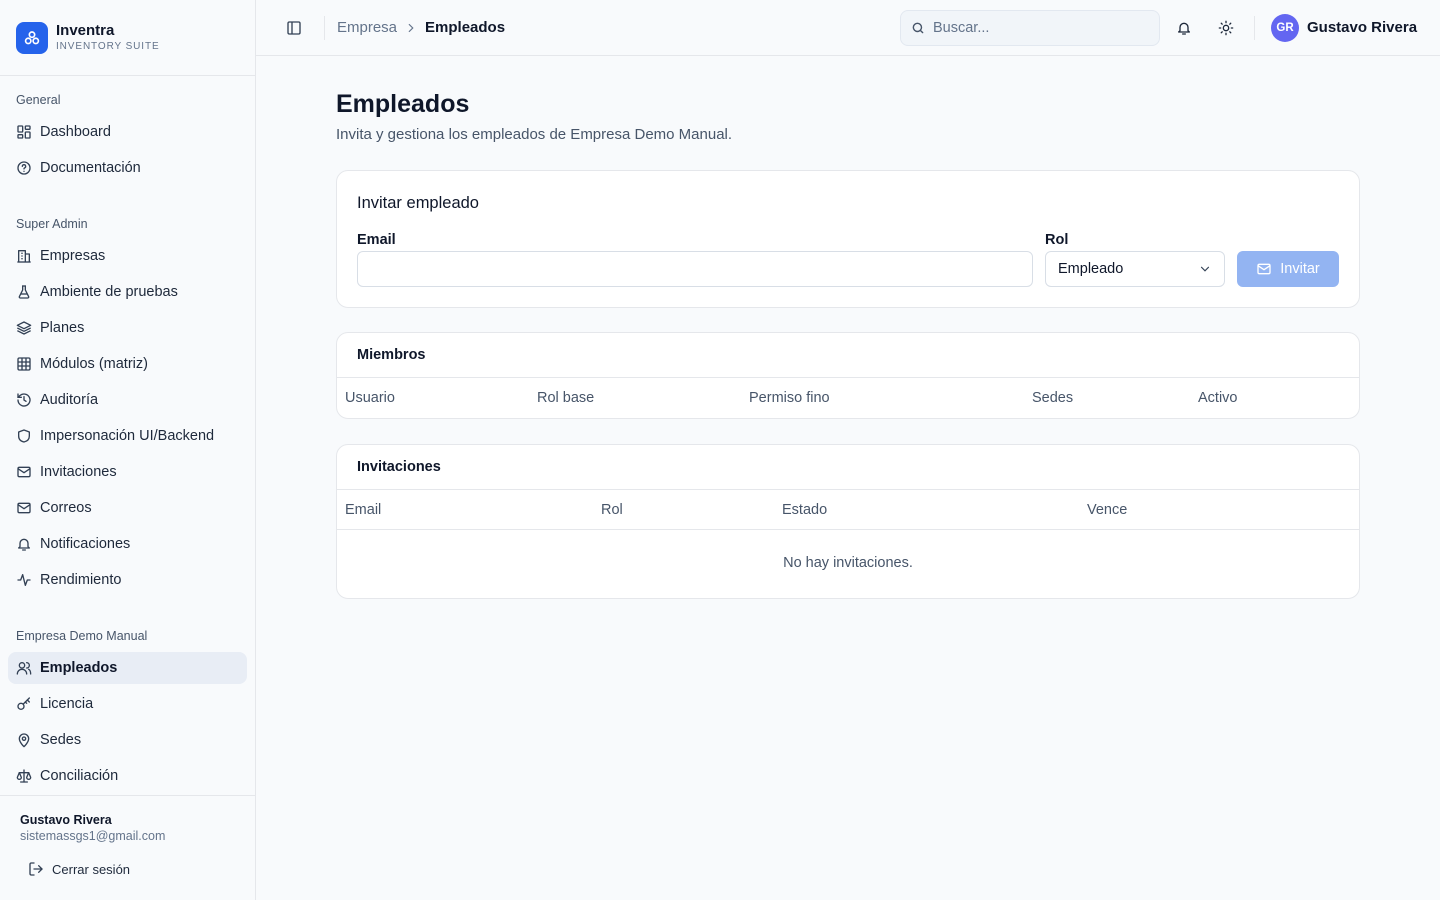 This screenshot has width=1440, height=900. Describe the element at coordinates (1285, 28) in the screenshot. I see `avatar: GR` at that location.